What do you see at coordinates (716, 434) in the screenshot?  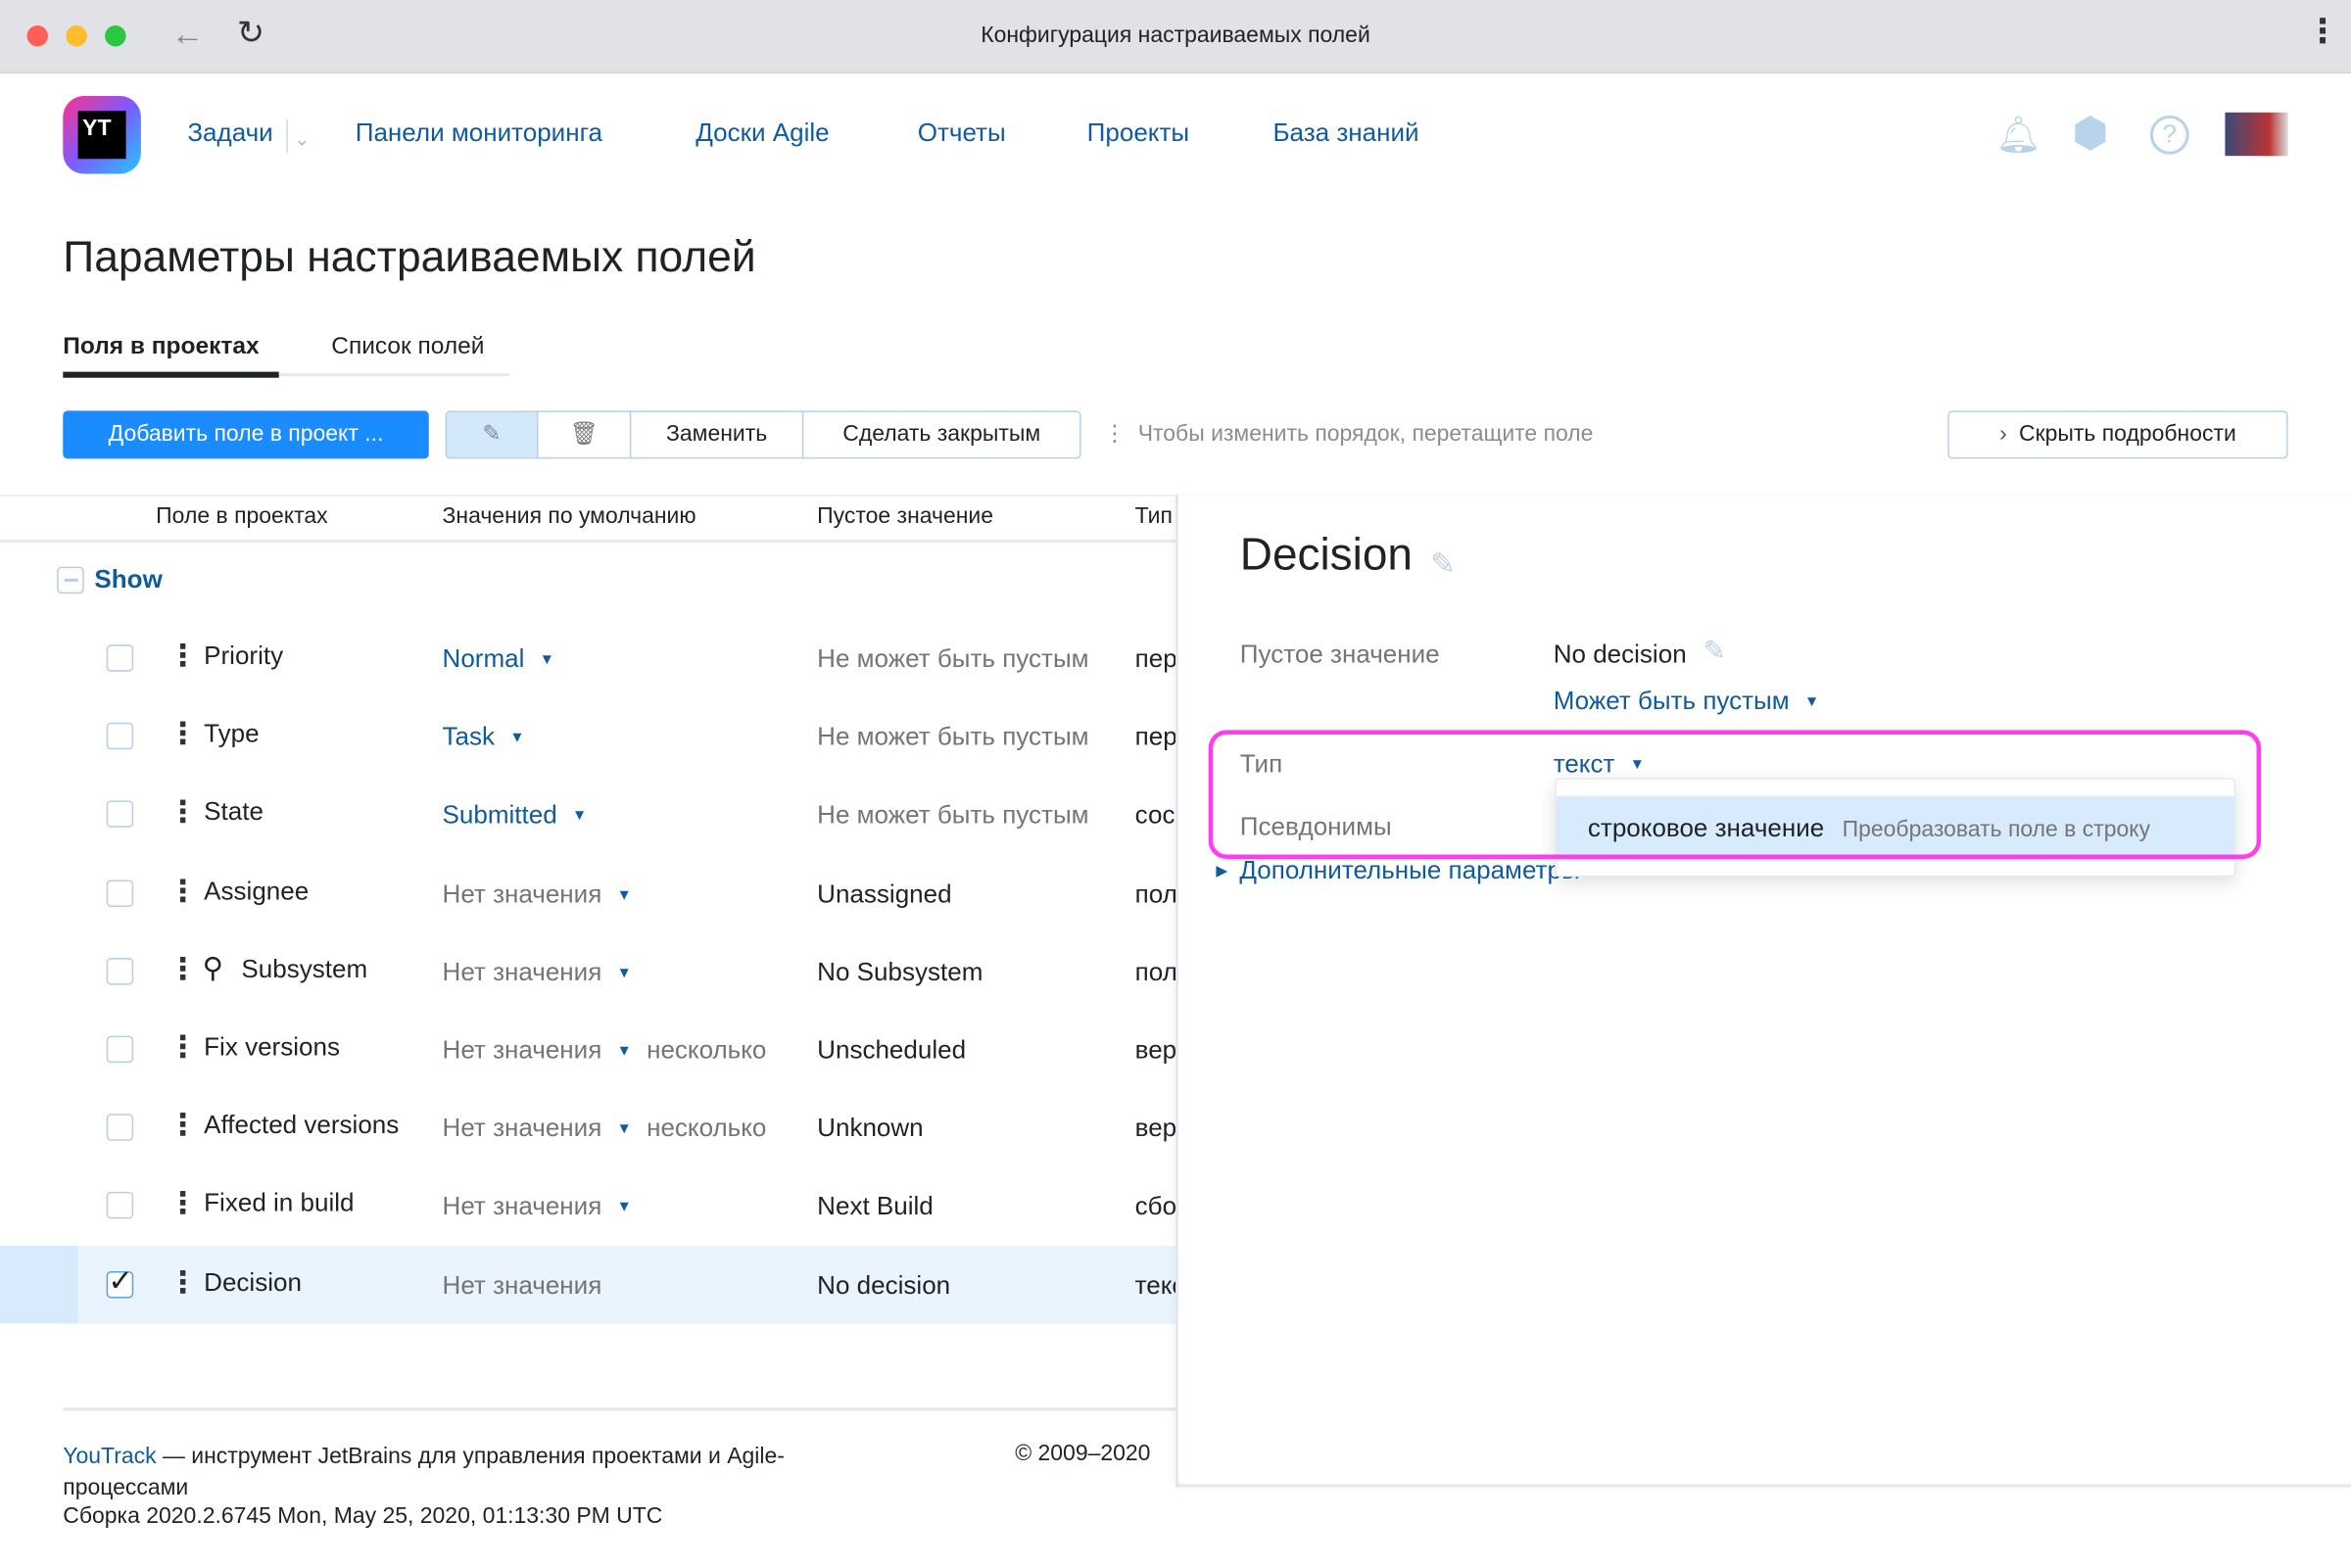 I see `replace-button: Заменить` at bounding box center [716, 434].